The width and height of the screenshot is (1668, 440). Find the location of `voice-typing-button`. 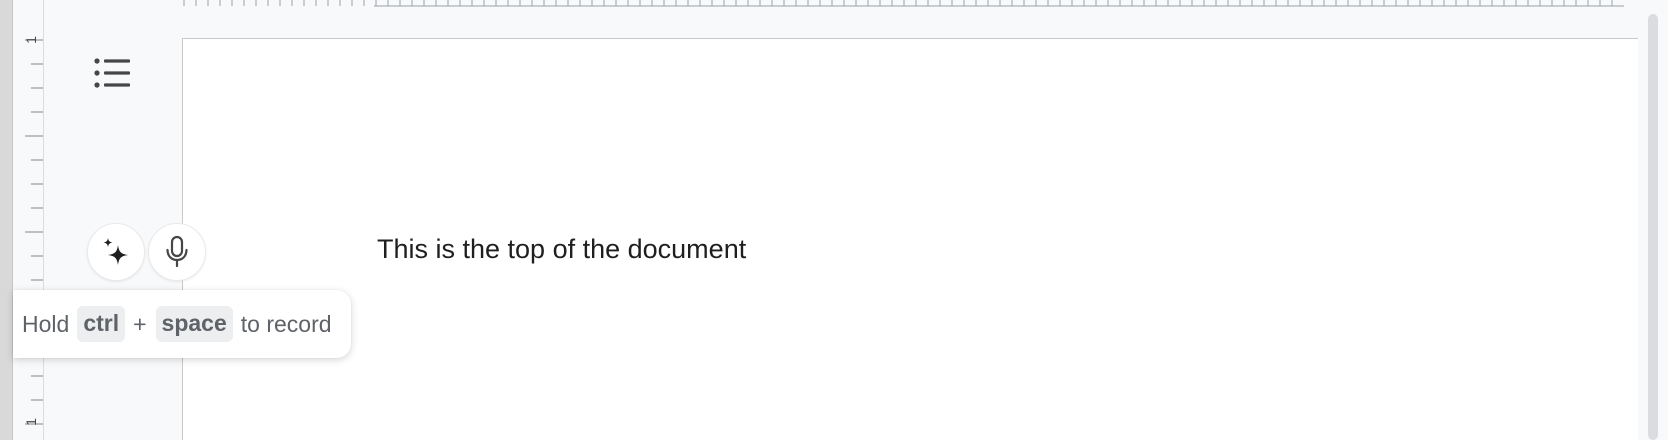

voice-typing-button is located at coordinates (177, 252).